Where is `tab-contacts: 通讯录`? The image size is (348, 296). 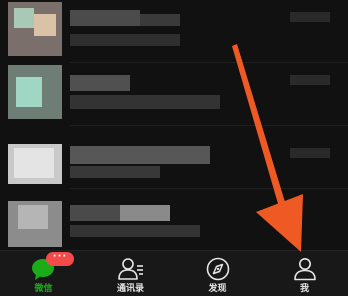
tab-contacts: 通讯录 is located at coordinates (130, 273).